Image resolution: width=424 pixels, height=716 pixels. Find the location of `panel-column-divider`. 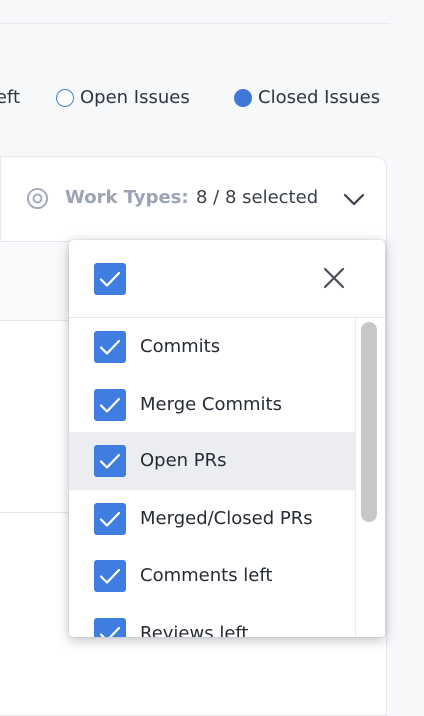

panel-column-divider is located at coordinates (0, 199).